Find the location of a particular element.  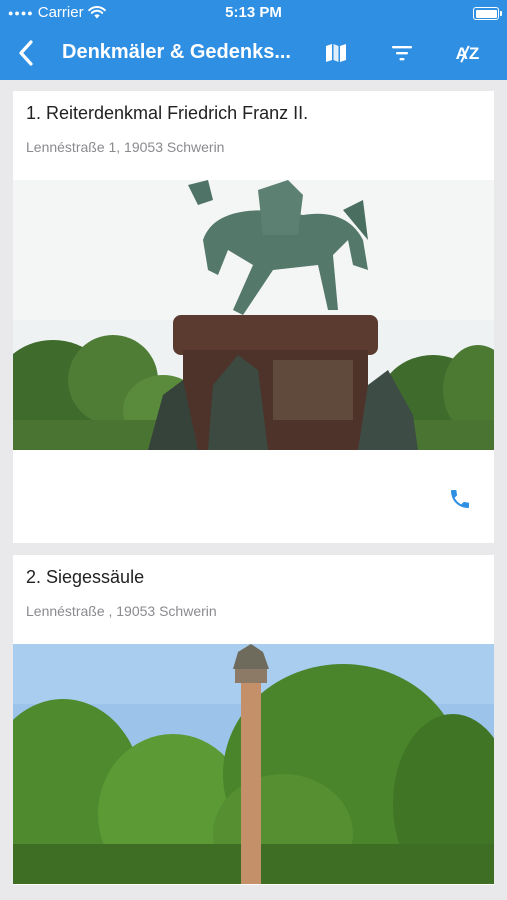

filter-icon is located at coordinates (402, 53).